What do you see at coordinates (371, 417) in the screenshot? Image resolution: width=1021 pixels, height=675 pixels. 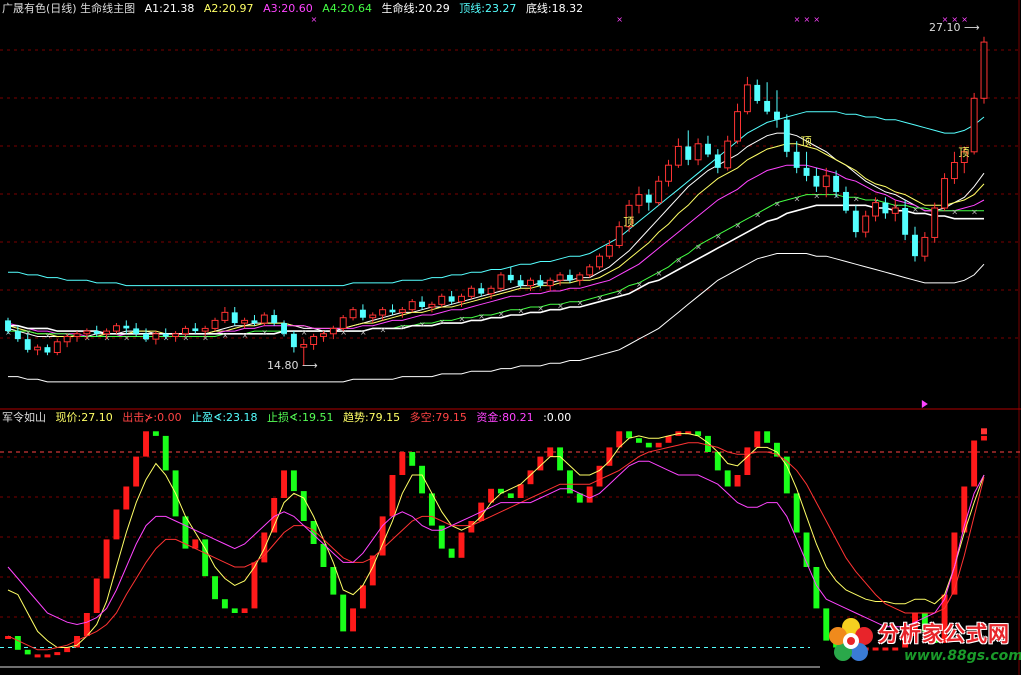 I see `indicator-trend: 趋势:79.15` at bounding box center [371, 417].